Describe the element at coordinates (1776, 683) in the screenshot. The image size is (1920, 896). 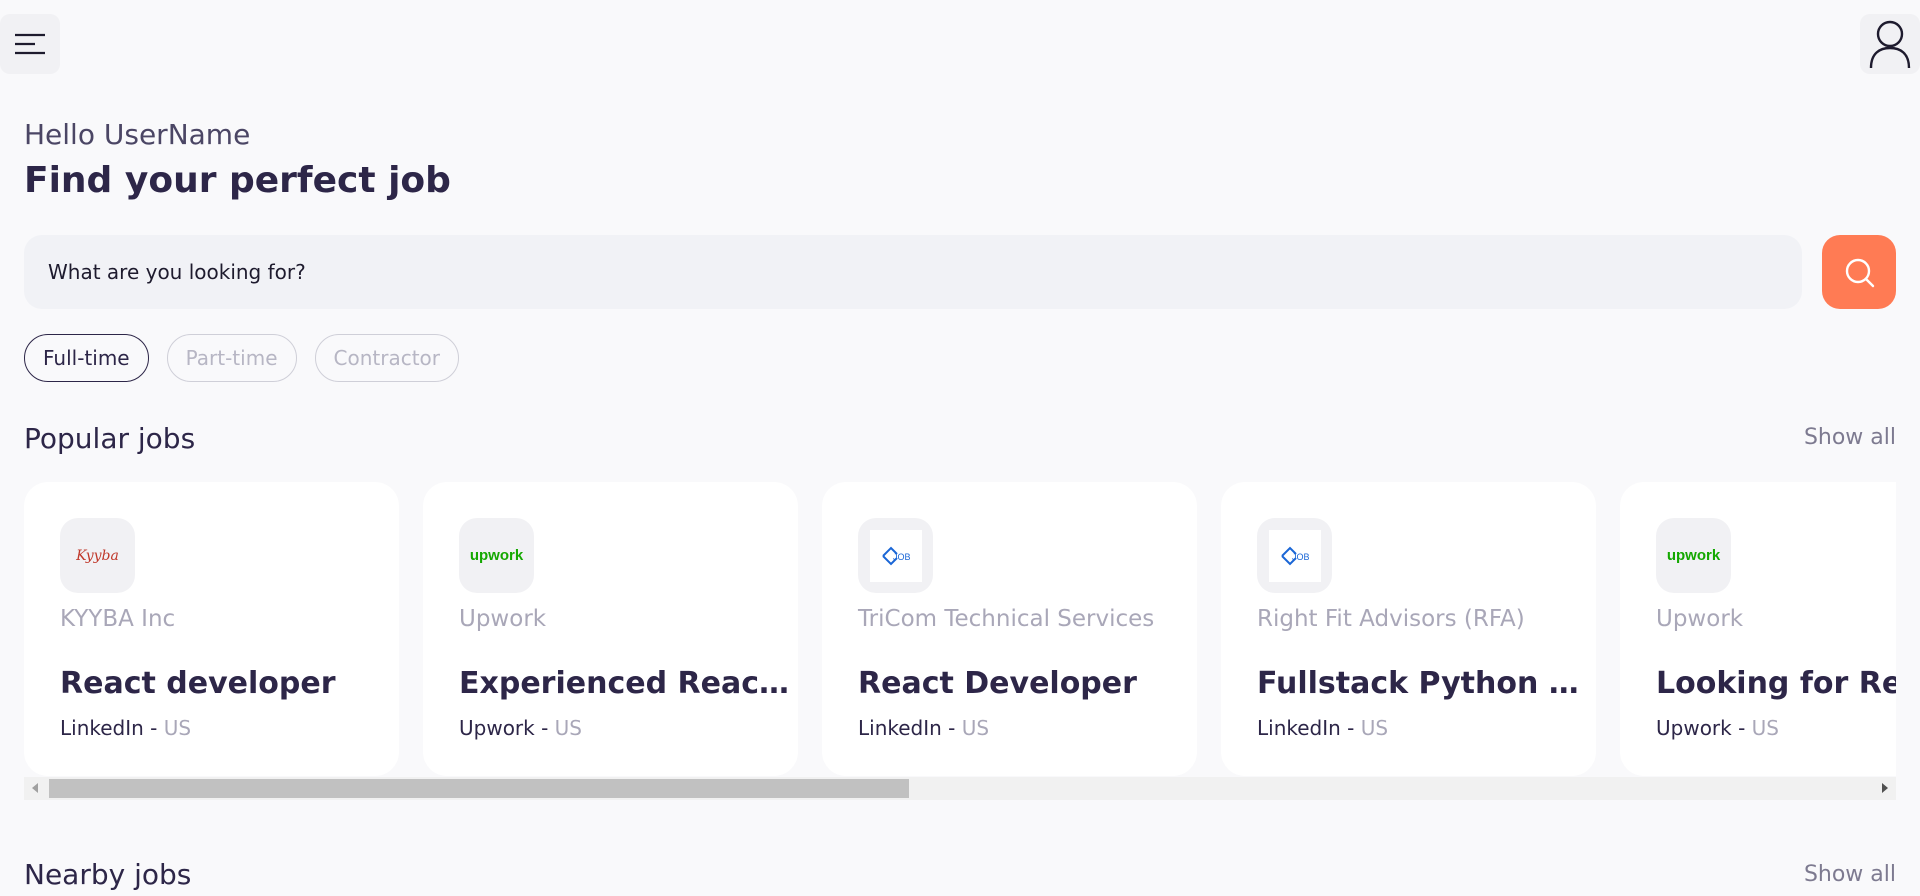
I see `job-title: Looking for React` at that location.